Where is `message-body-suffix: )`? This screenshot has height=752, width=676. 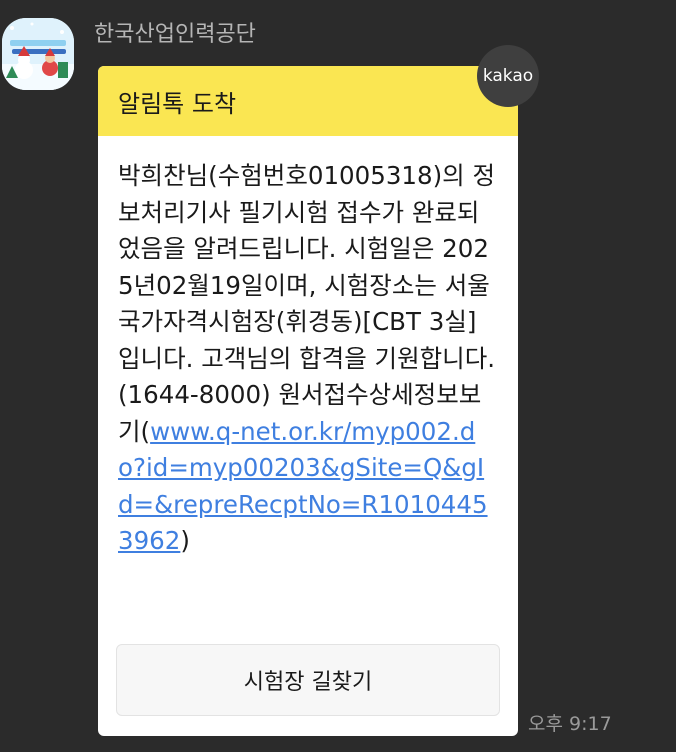 message-body-suffix: ) is located at coordinates (185, 540).